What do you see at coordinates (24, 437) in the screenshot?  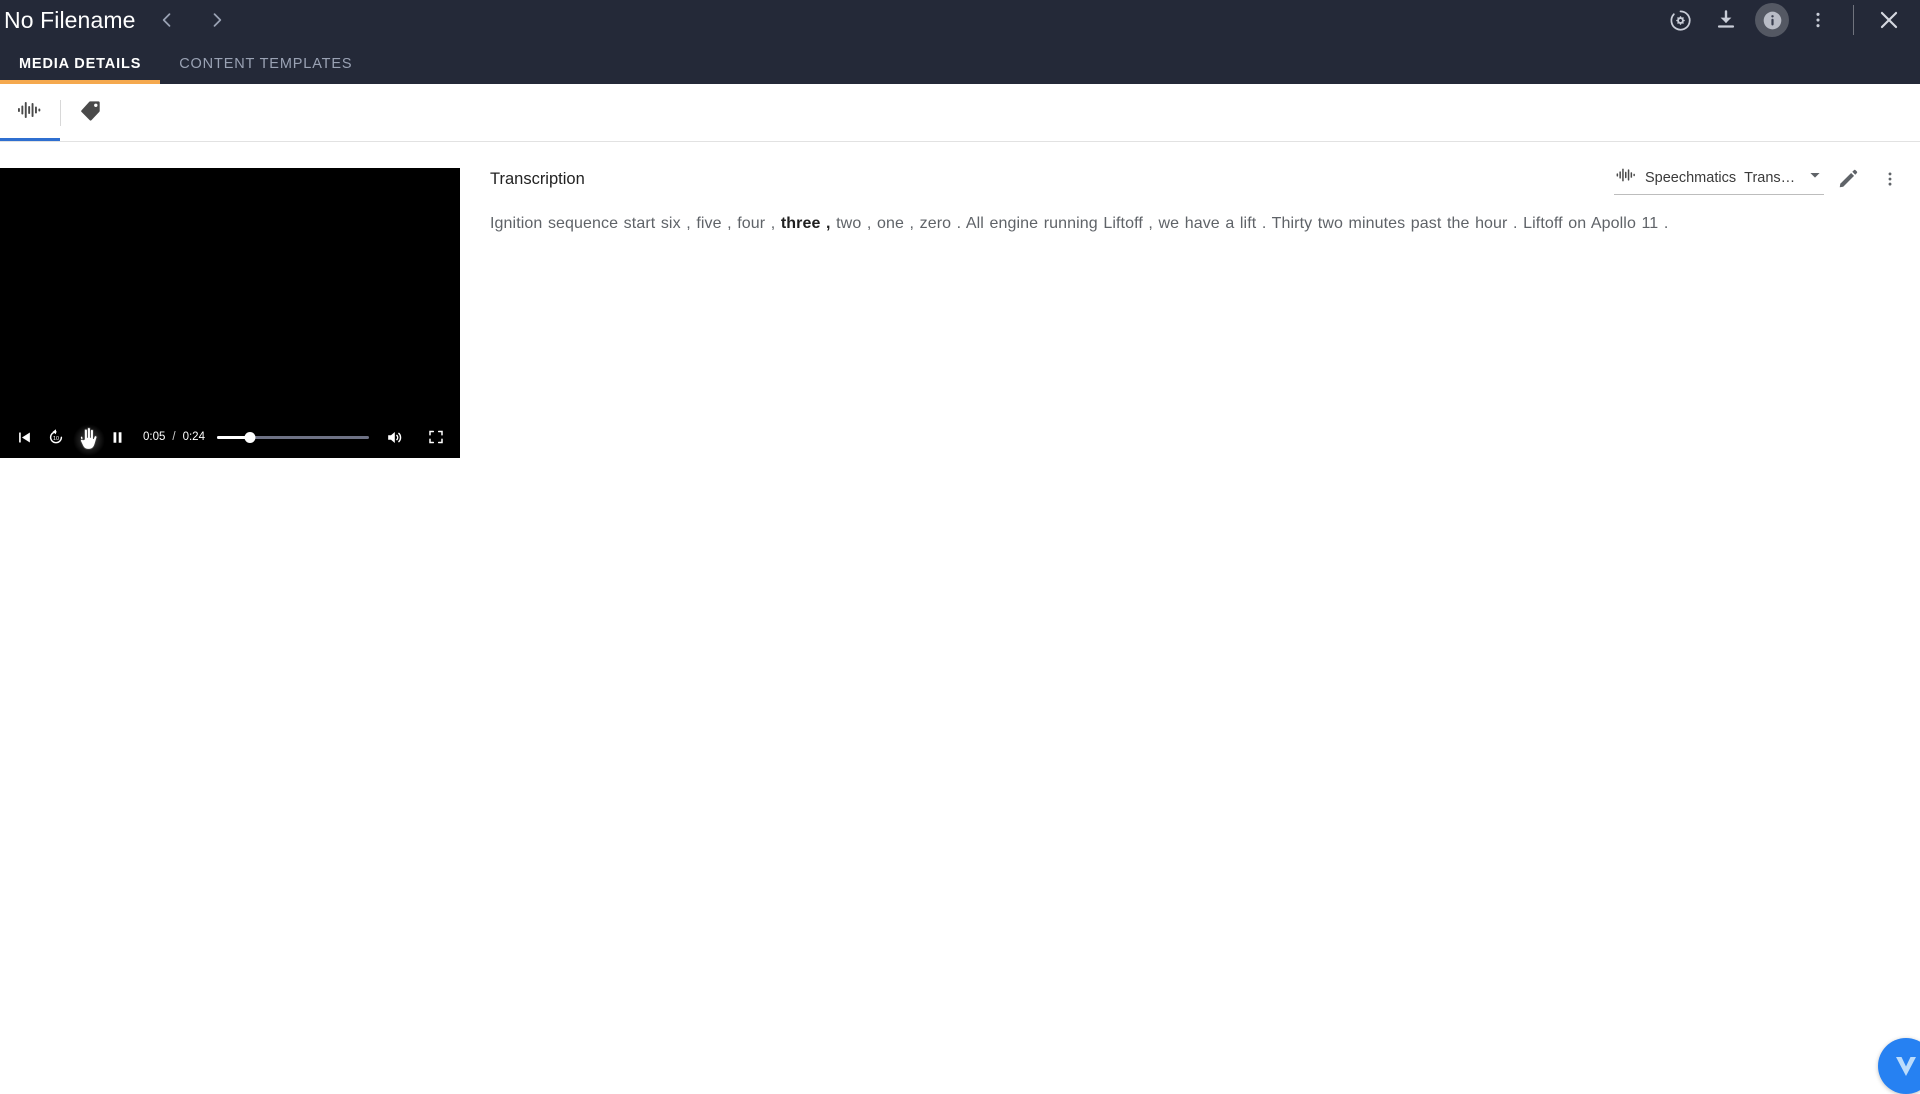 I see `skip-previous-button` at bounding box center [24, 437].